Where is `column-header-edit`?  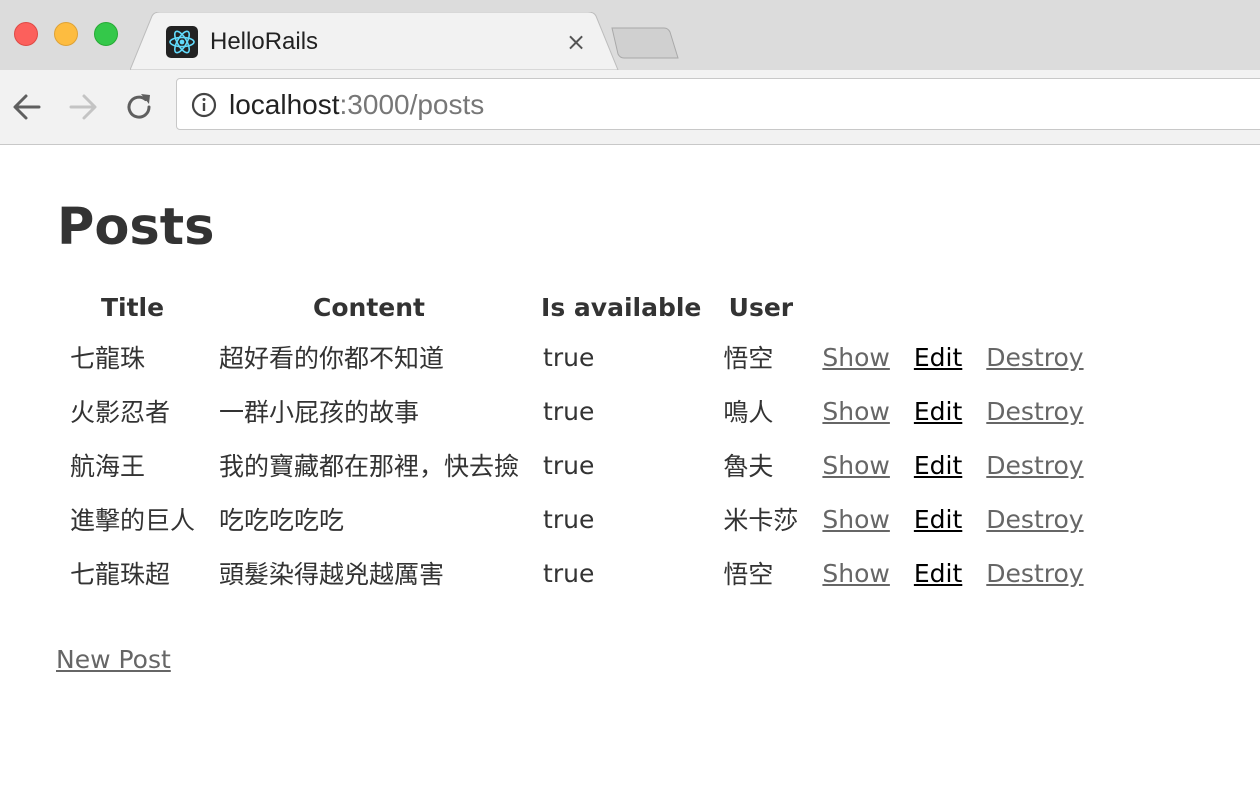 column-header-edit is located at coordinates (938, 307).